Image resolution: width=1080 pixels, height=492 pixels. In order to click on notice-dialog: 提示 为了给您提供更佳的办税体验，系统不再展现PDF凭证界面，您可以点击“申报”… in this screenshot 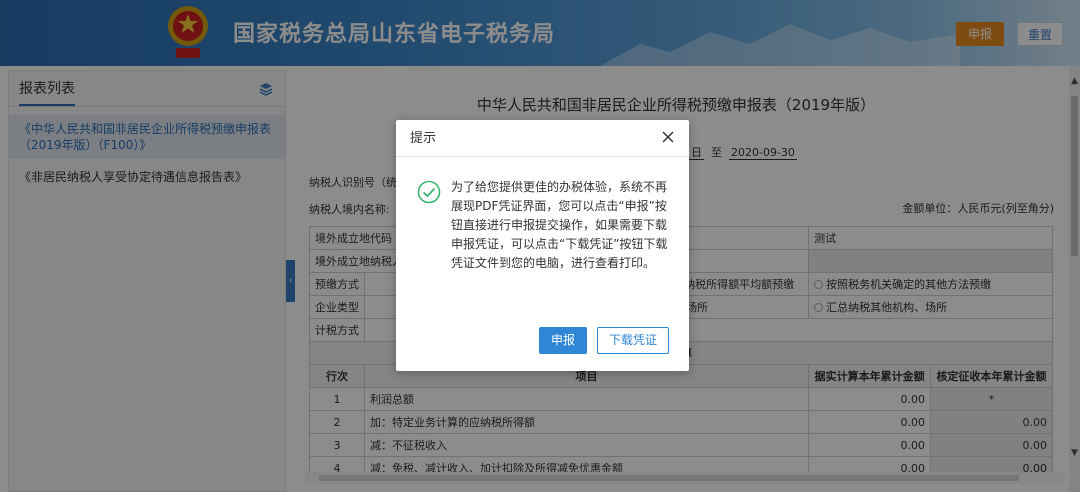, I will do `click(542, 245)`.